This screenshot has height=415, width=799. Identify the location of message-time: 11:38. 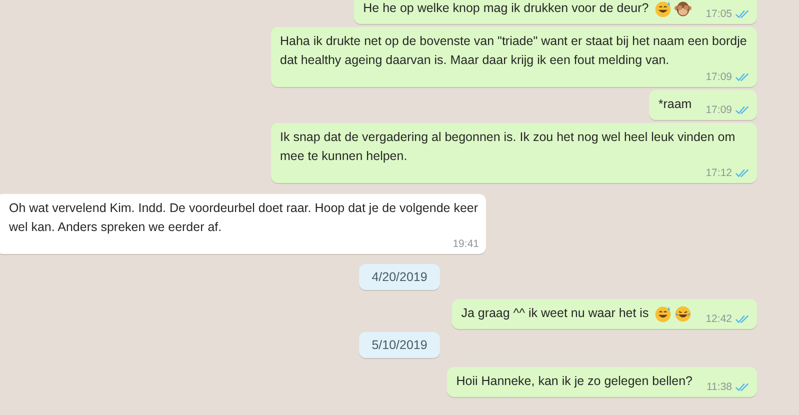
(719, 387).